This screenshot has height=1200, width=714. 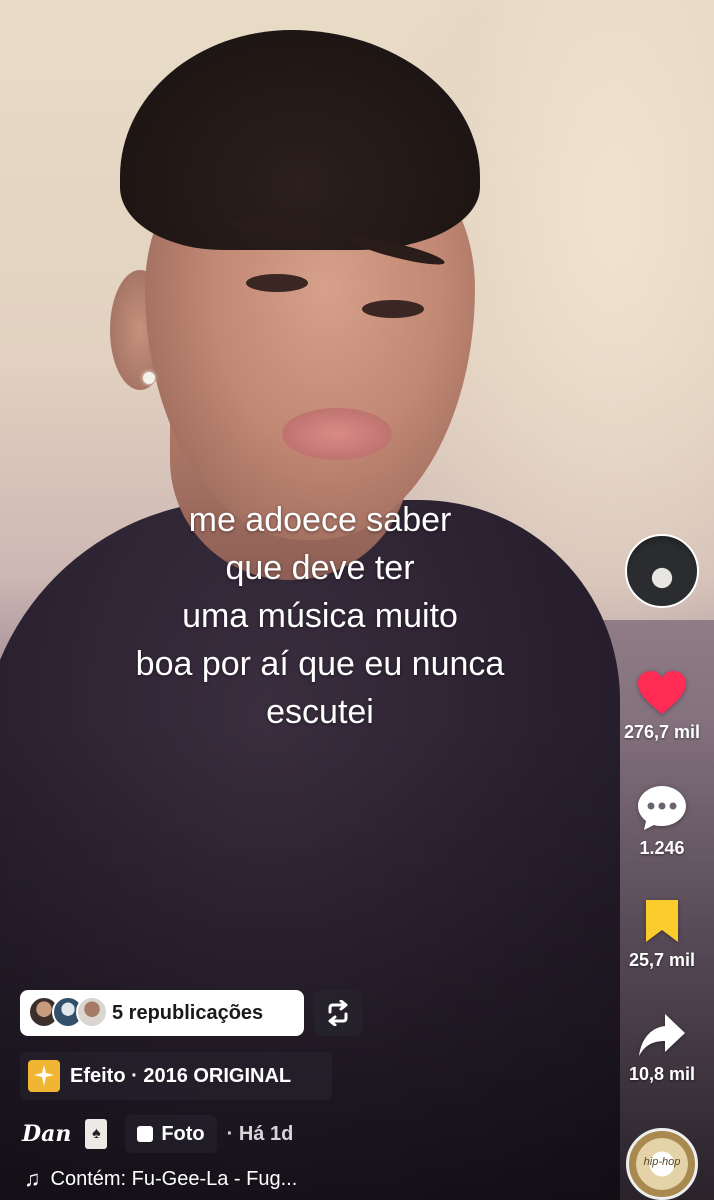 What do you see at coordinates (320, 664) in the screenshot?
I see `caption-line: boa por aí que eu nunca` at bounding box center [320, 664].